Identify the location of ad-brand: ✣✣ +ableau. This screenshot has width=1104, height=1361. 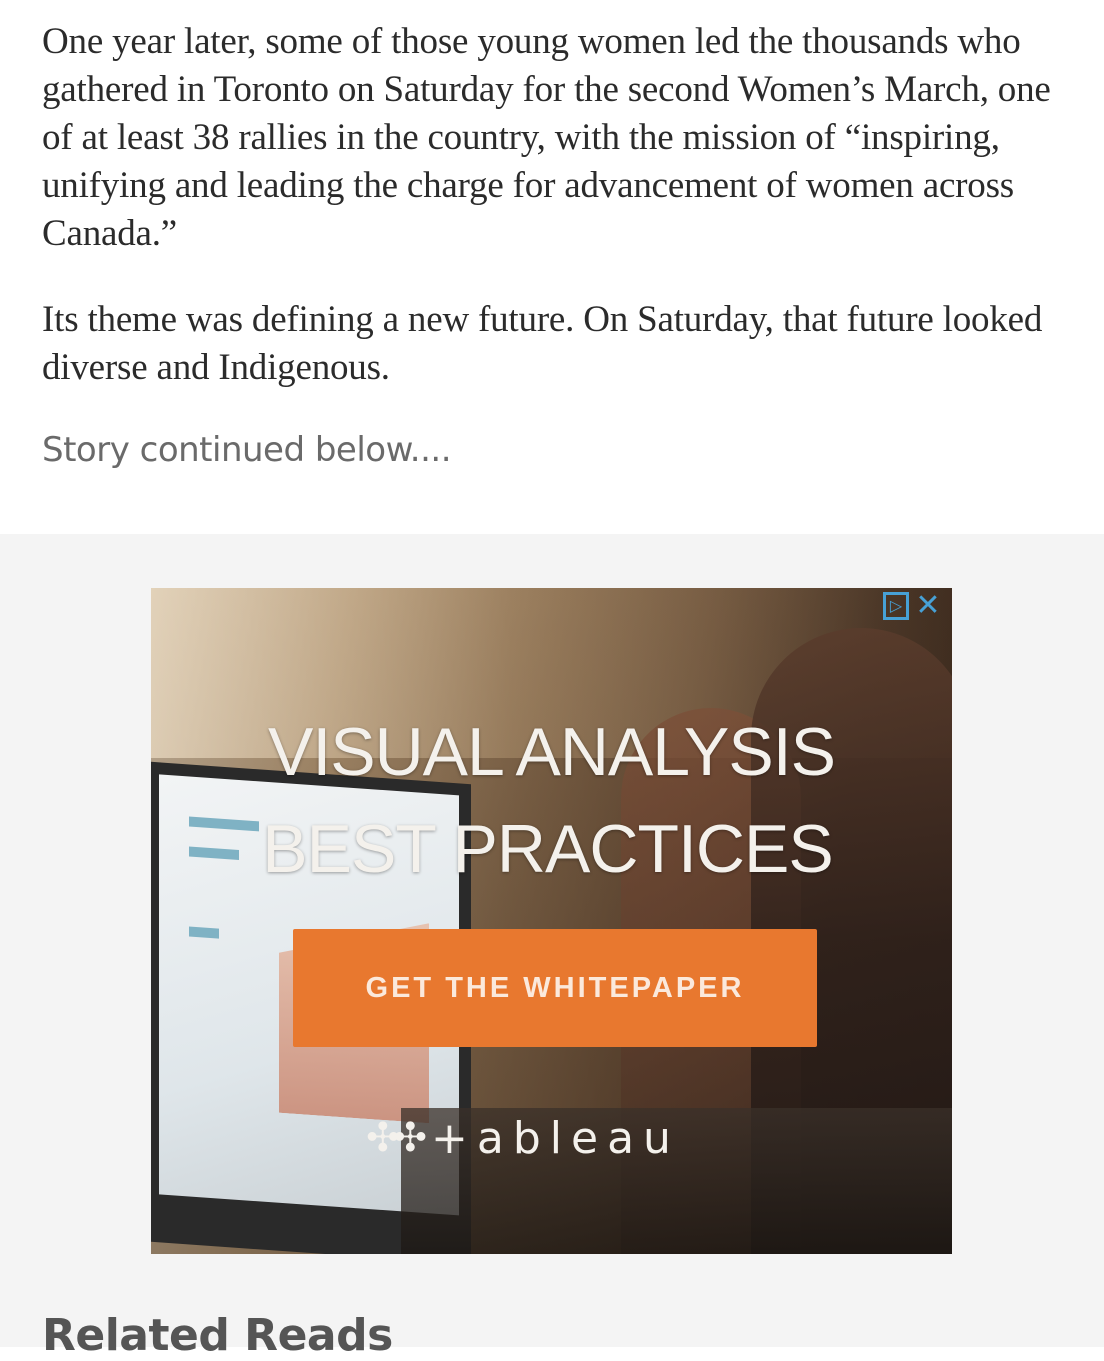
(523, 1138).